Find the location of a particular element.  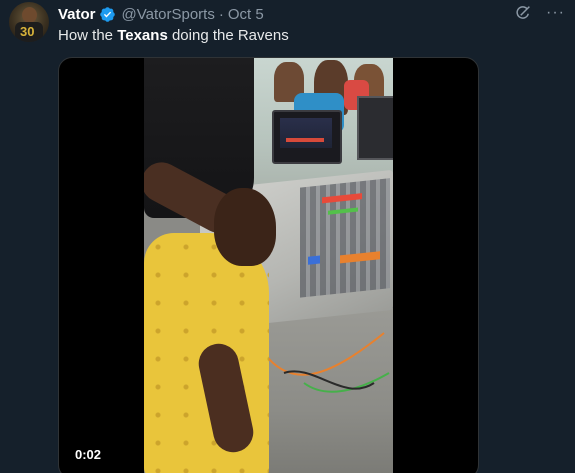

verified-badge-icon is located at coordinates (107, 14).